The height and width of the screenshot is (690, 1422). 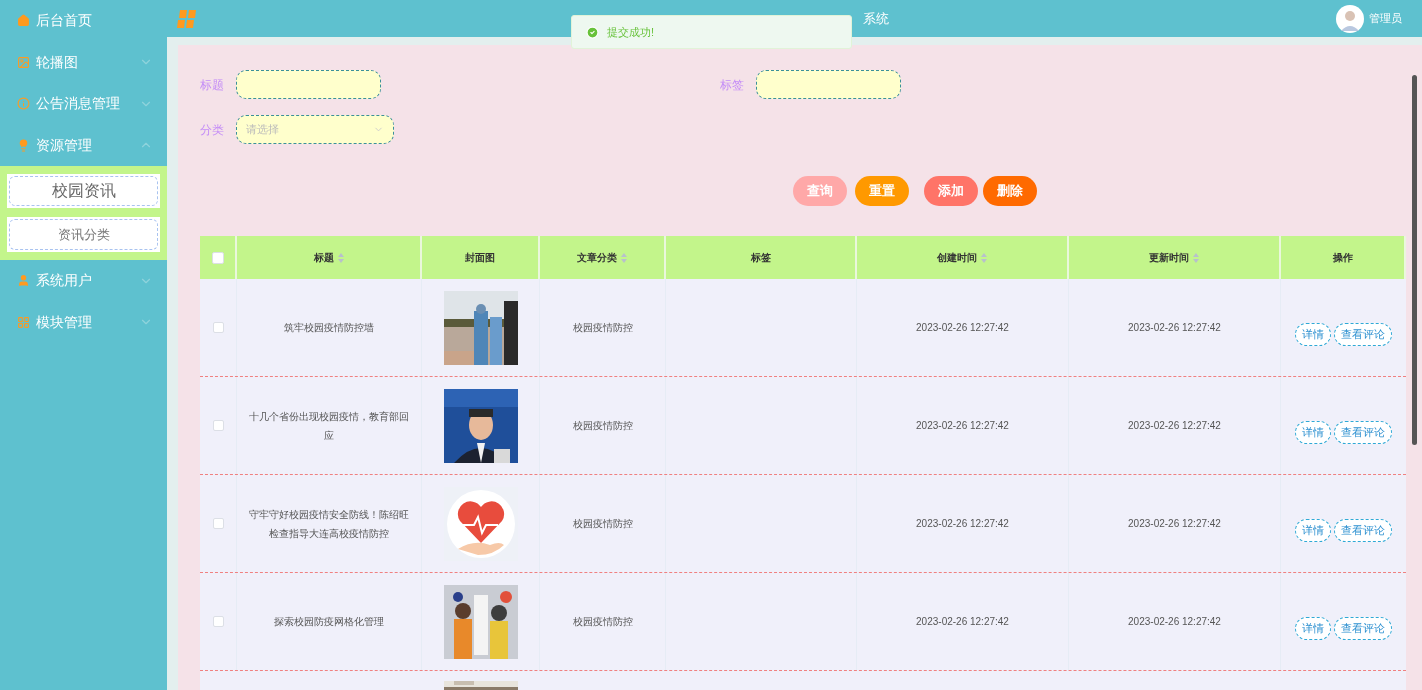 I want to click on user-name: 管理员, so click(x=1385, y=19).